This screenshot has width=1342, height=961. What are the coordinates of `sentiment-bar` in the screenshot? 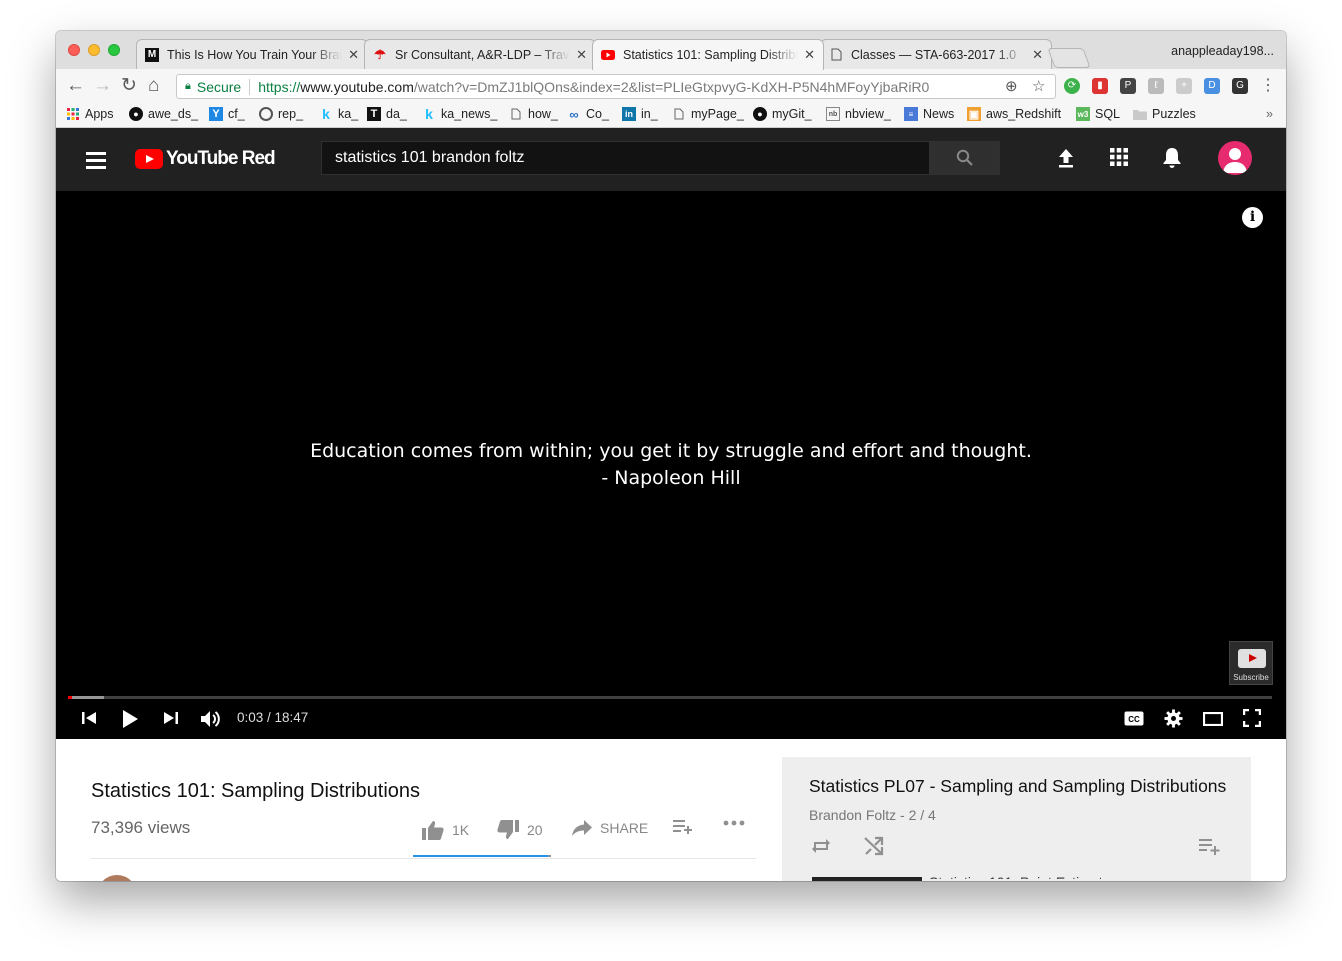 It's located at (482, 856).